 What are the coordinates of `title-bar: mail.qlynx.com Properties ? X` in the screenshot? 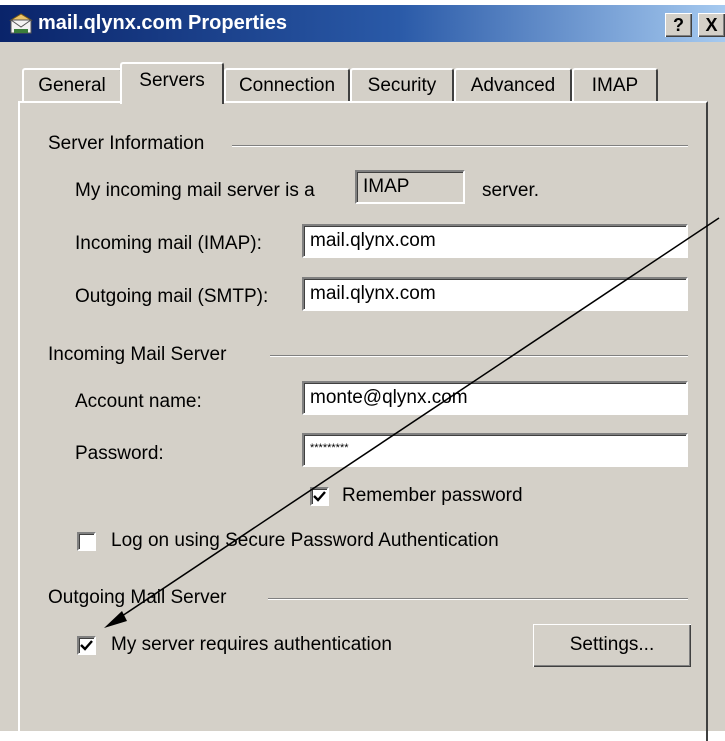 It's located at (362, 23).